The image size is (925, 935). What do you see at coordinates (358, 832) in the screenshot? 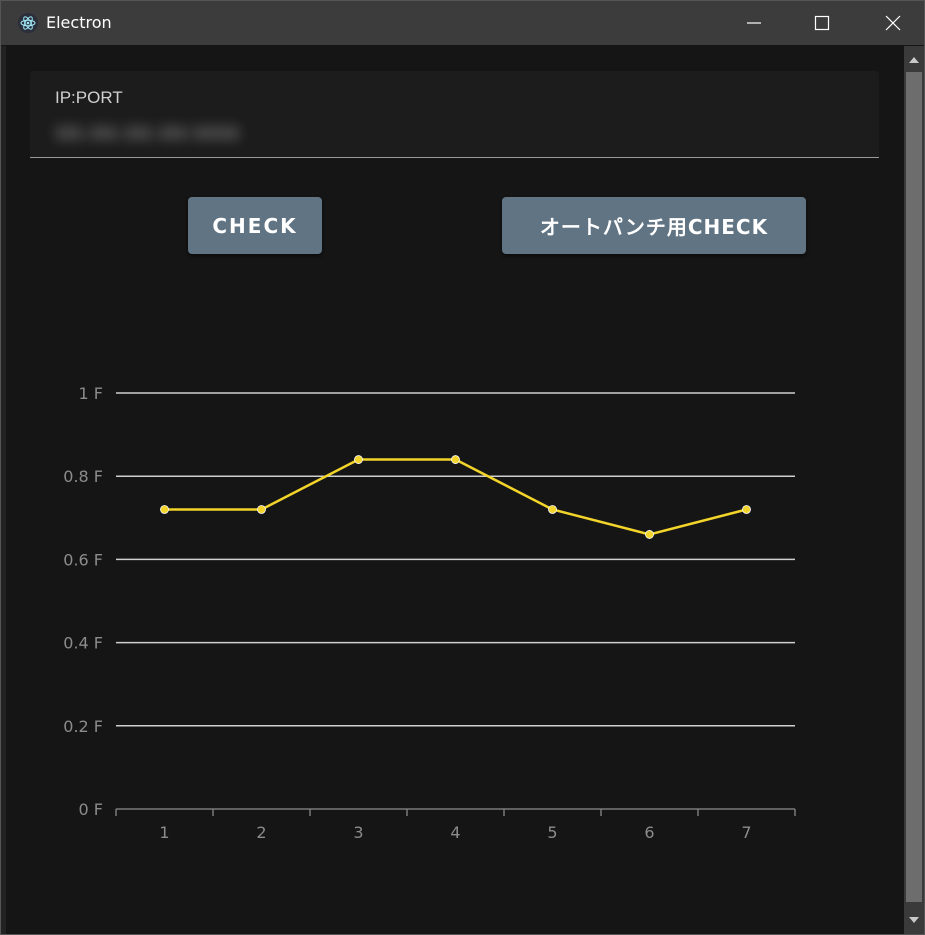
I see `x-tick-label: 3` at bounding box center [358, 832].